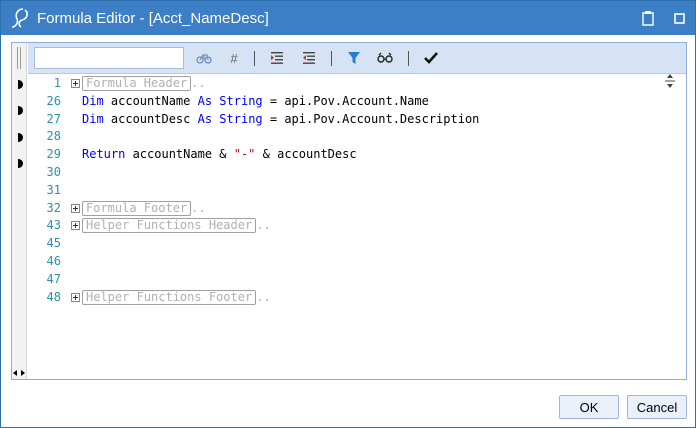 The image size is (696, 428). I want to click on drag-handle, so click(17, 58).